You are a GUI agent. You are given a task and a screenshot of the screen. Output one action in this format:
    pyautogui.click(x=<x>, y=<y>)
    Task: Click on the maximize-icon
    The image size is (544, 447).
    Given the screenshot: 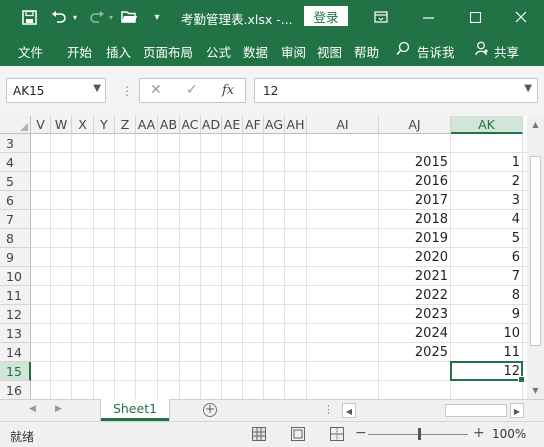 What is the action you would take?
    pyautogui.click(x=475, y=17)
    